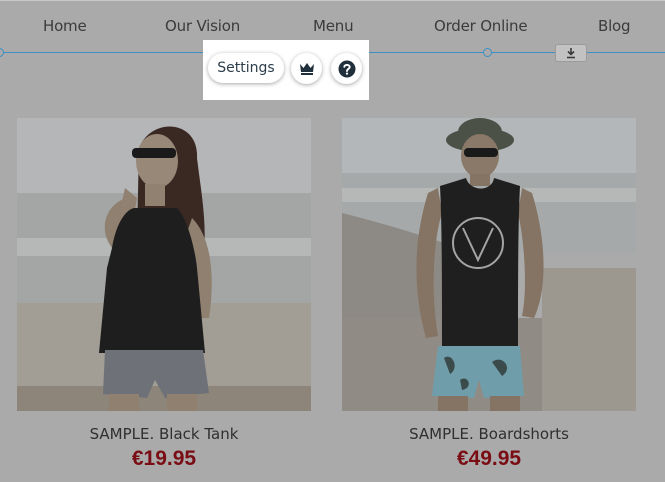  What do you see at coordinates (489, 434) in the screenshot?
I see `product-name-boardshorts: SAMPLE. Boardshorts` at bounding box center [489, 434].